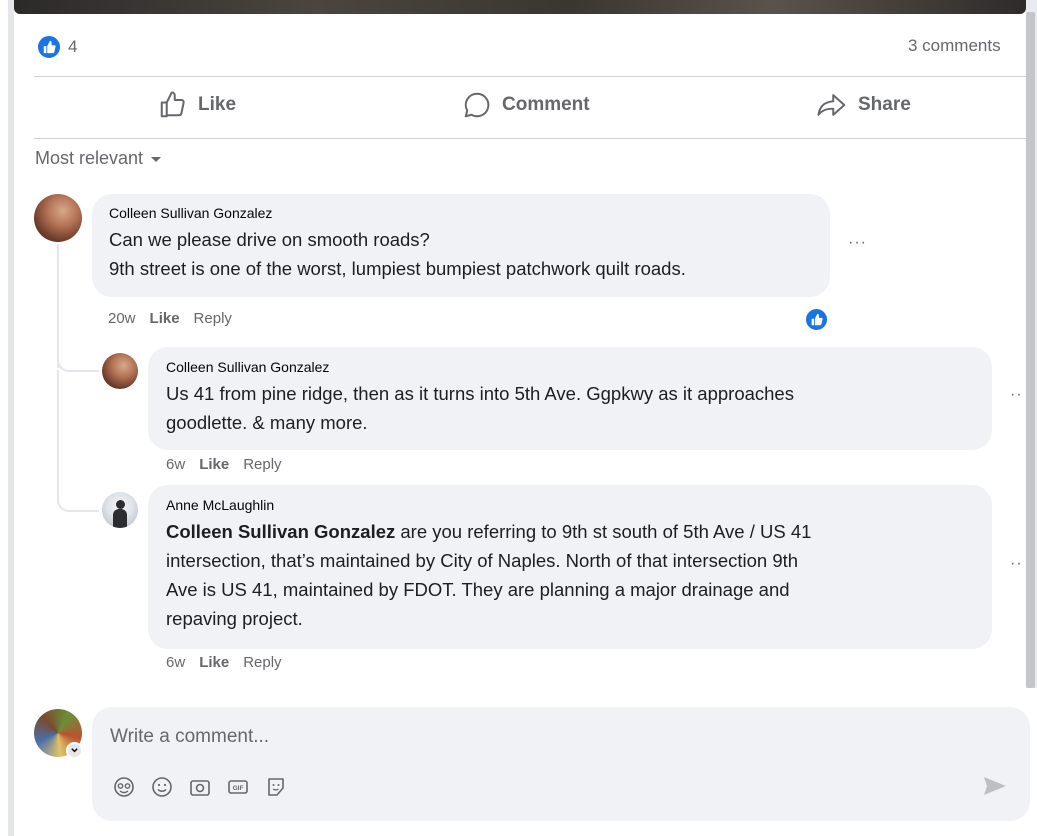 This screenshot has width=1037, height=836. What do you see at coordinates (831, 105) in the screenshot?
I see `share-icon` at bounding box center [831, 105].